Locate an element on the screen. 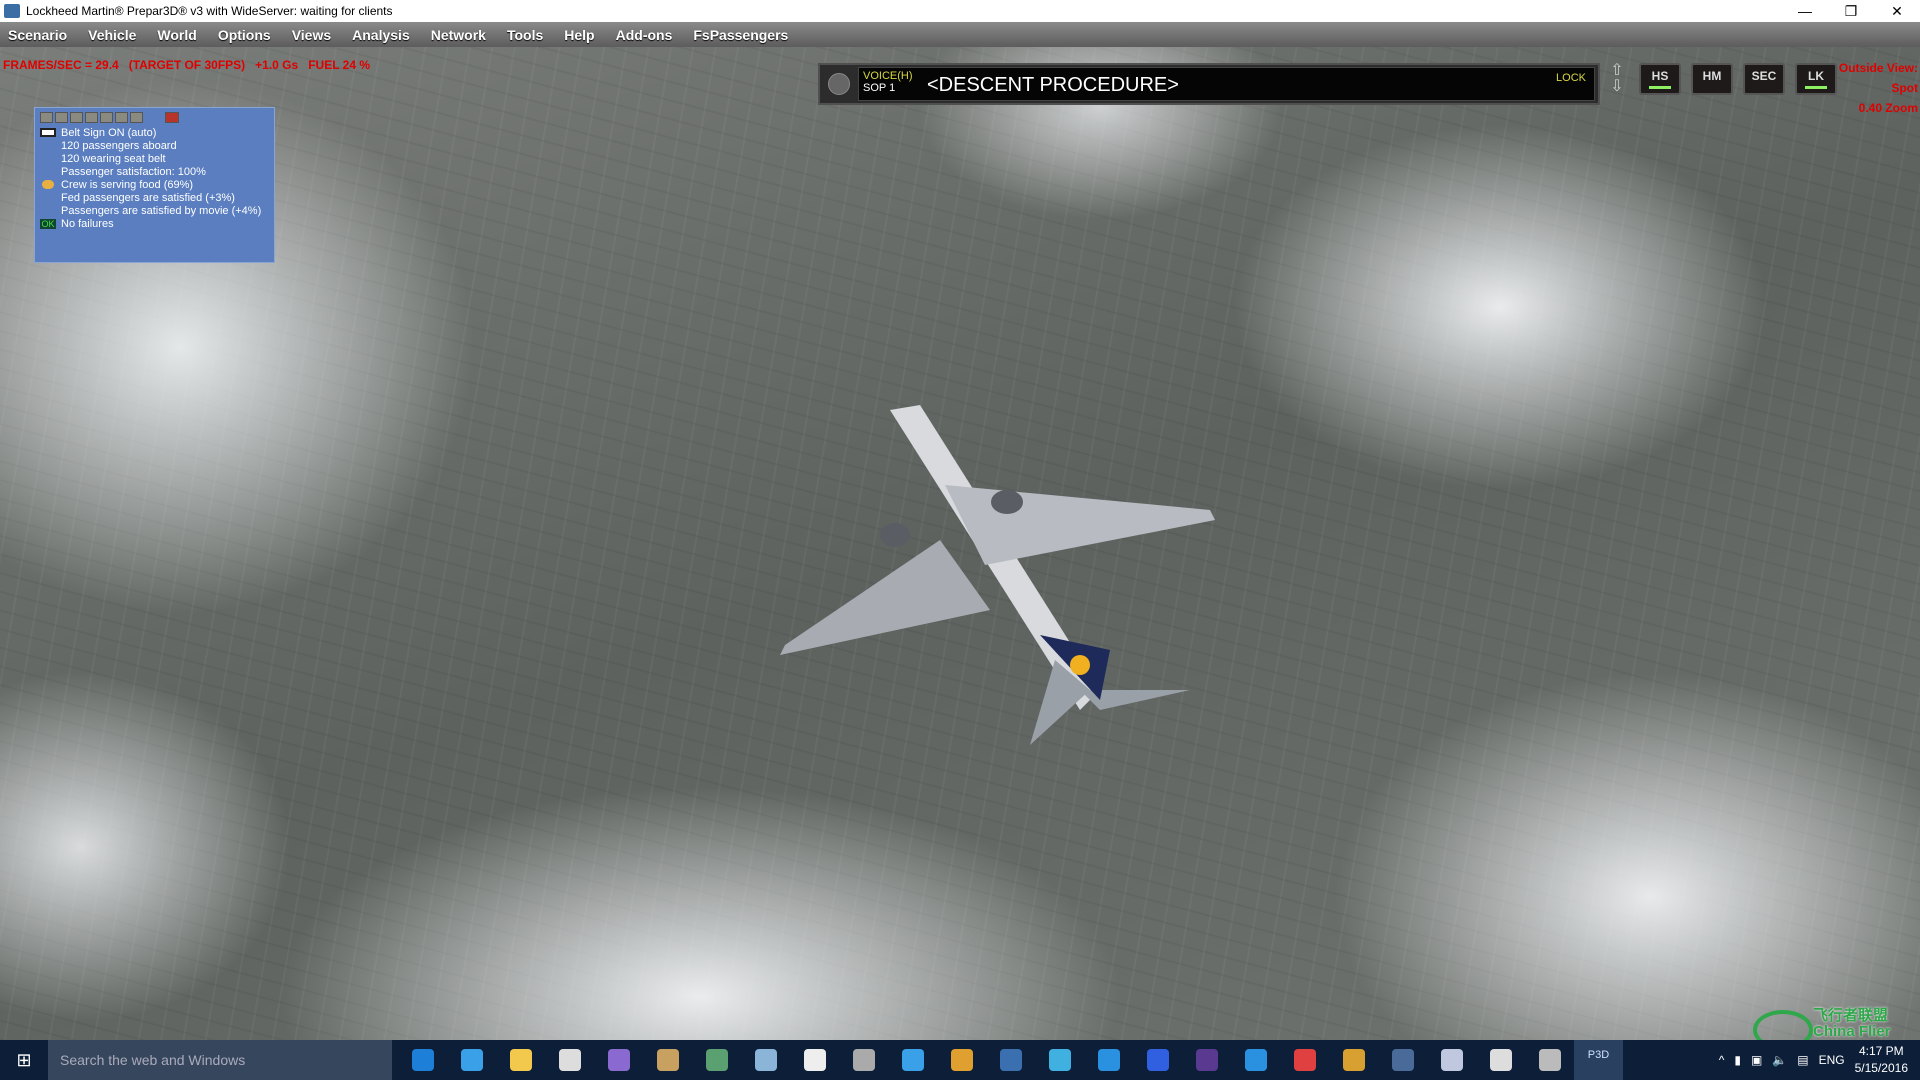  menu-help: Help is located at coordinates (579, 35).